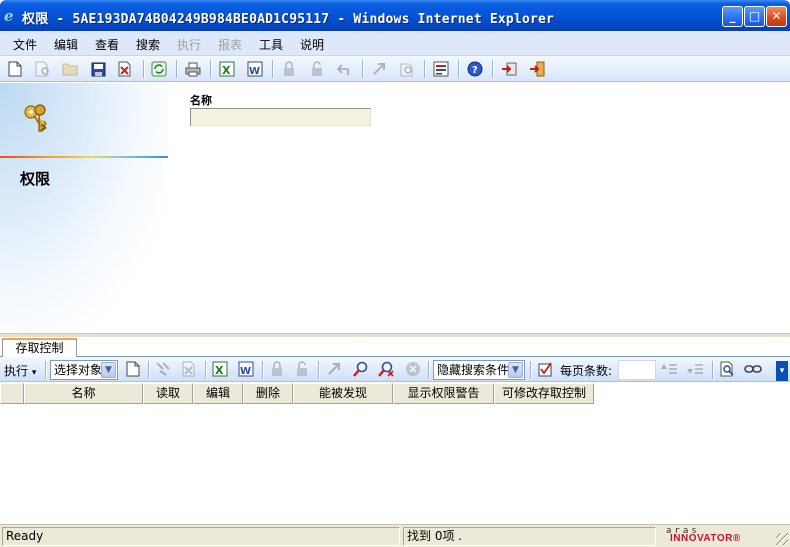 The height and width of the screenshot is (547, 790). Describe the element at coordinates (695, 369) in the screenshot. I see `next-page-icon` at that location.